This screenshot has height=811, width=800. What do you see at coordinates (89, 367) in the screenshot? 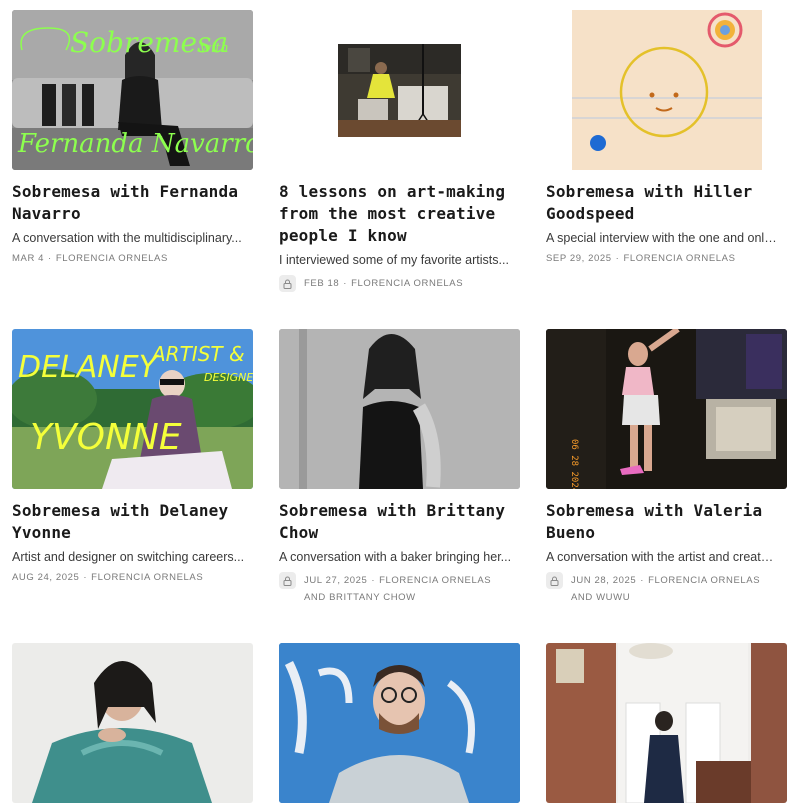
I see `overlay-text-delaney: DELANEY` at bounding box center [89, 367].